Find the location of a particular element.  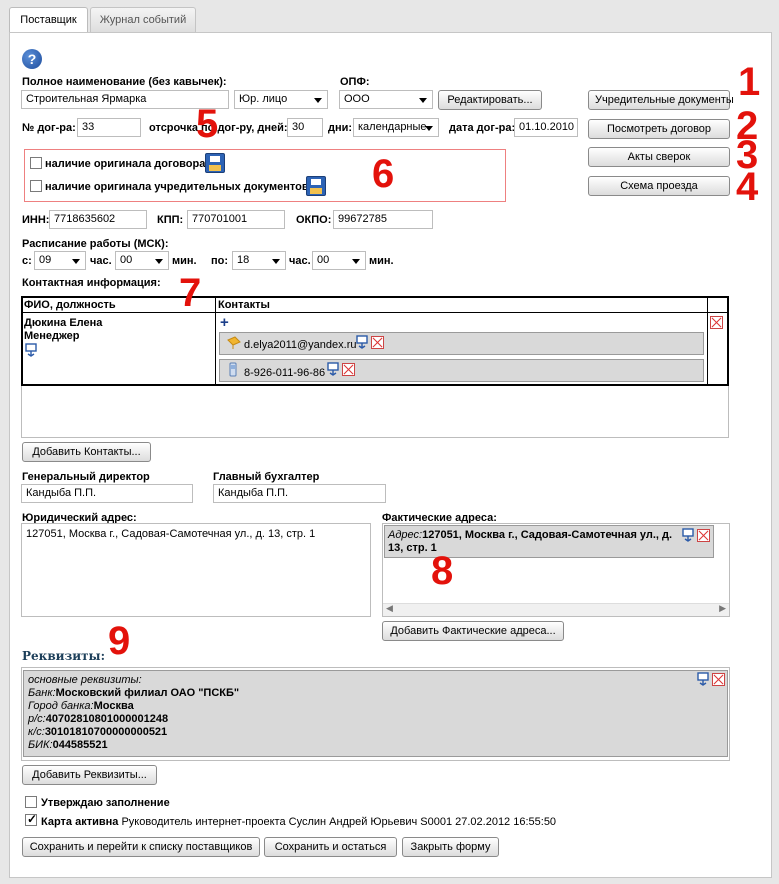

close-form-button: Закрыть форму is located at coordinates (450, 847).